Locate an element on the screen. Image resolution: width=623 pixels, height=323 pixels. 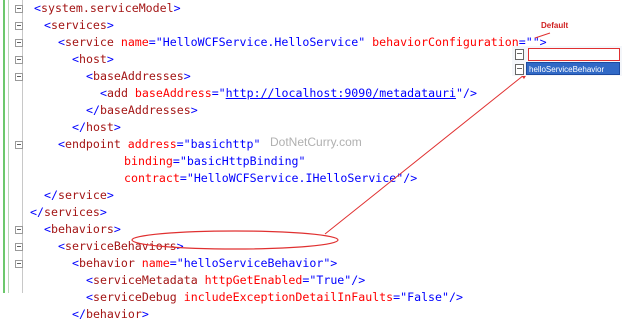
intellisense-item-selected: helloServiceBehavior is located at coordinates (567, 68).